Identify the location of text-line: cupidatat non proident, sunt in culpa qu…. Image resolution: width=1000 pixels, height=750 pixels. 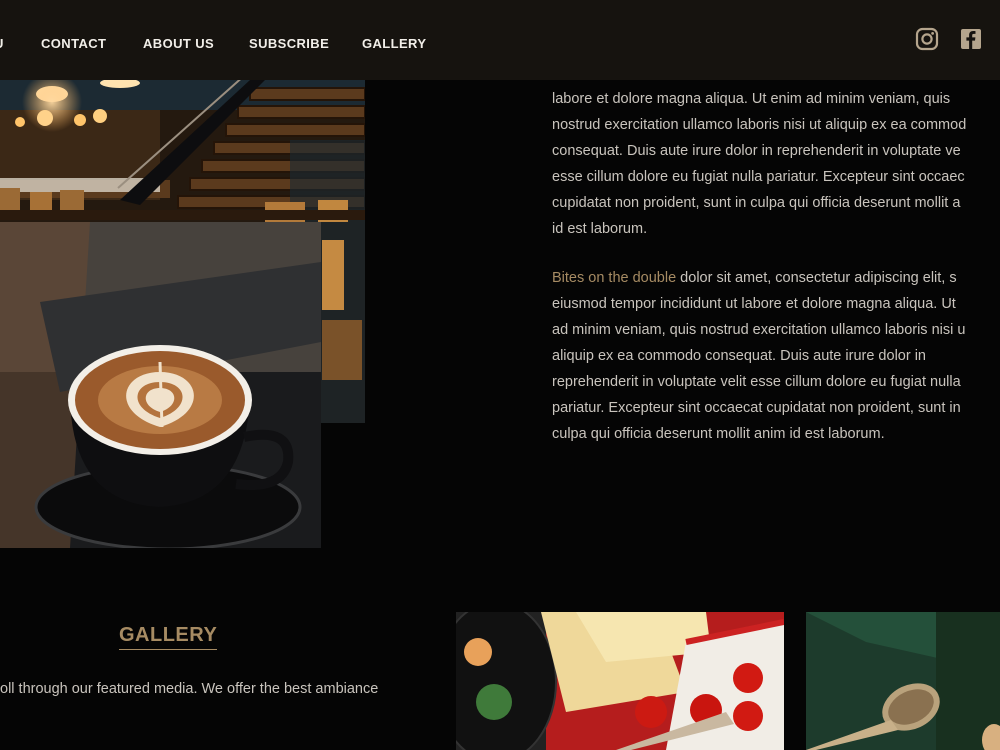
(756, 203).